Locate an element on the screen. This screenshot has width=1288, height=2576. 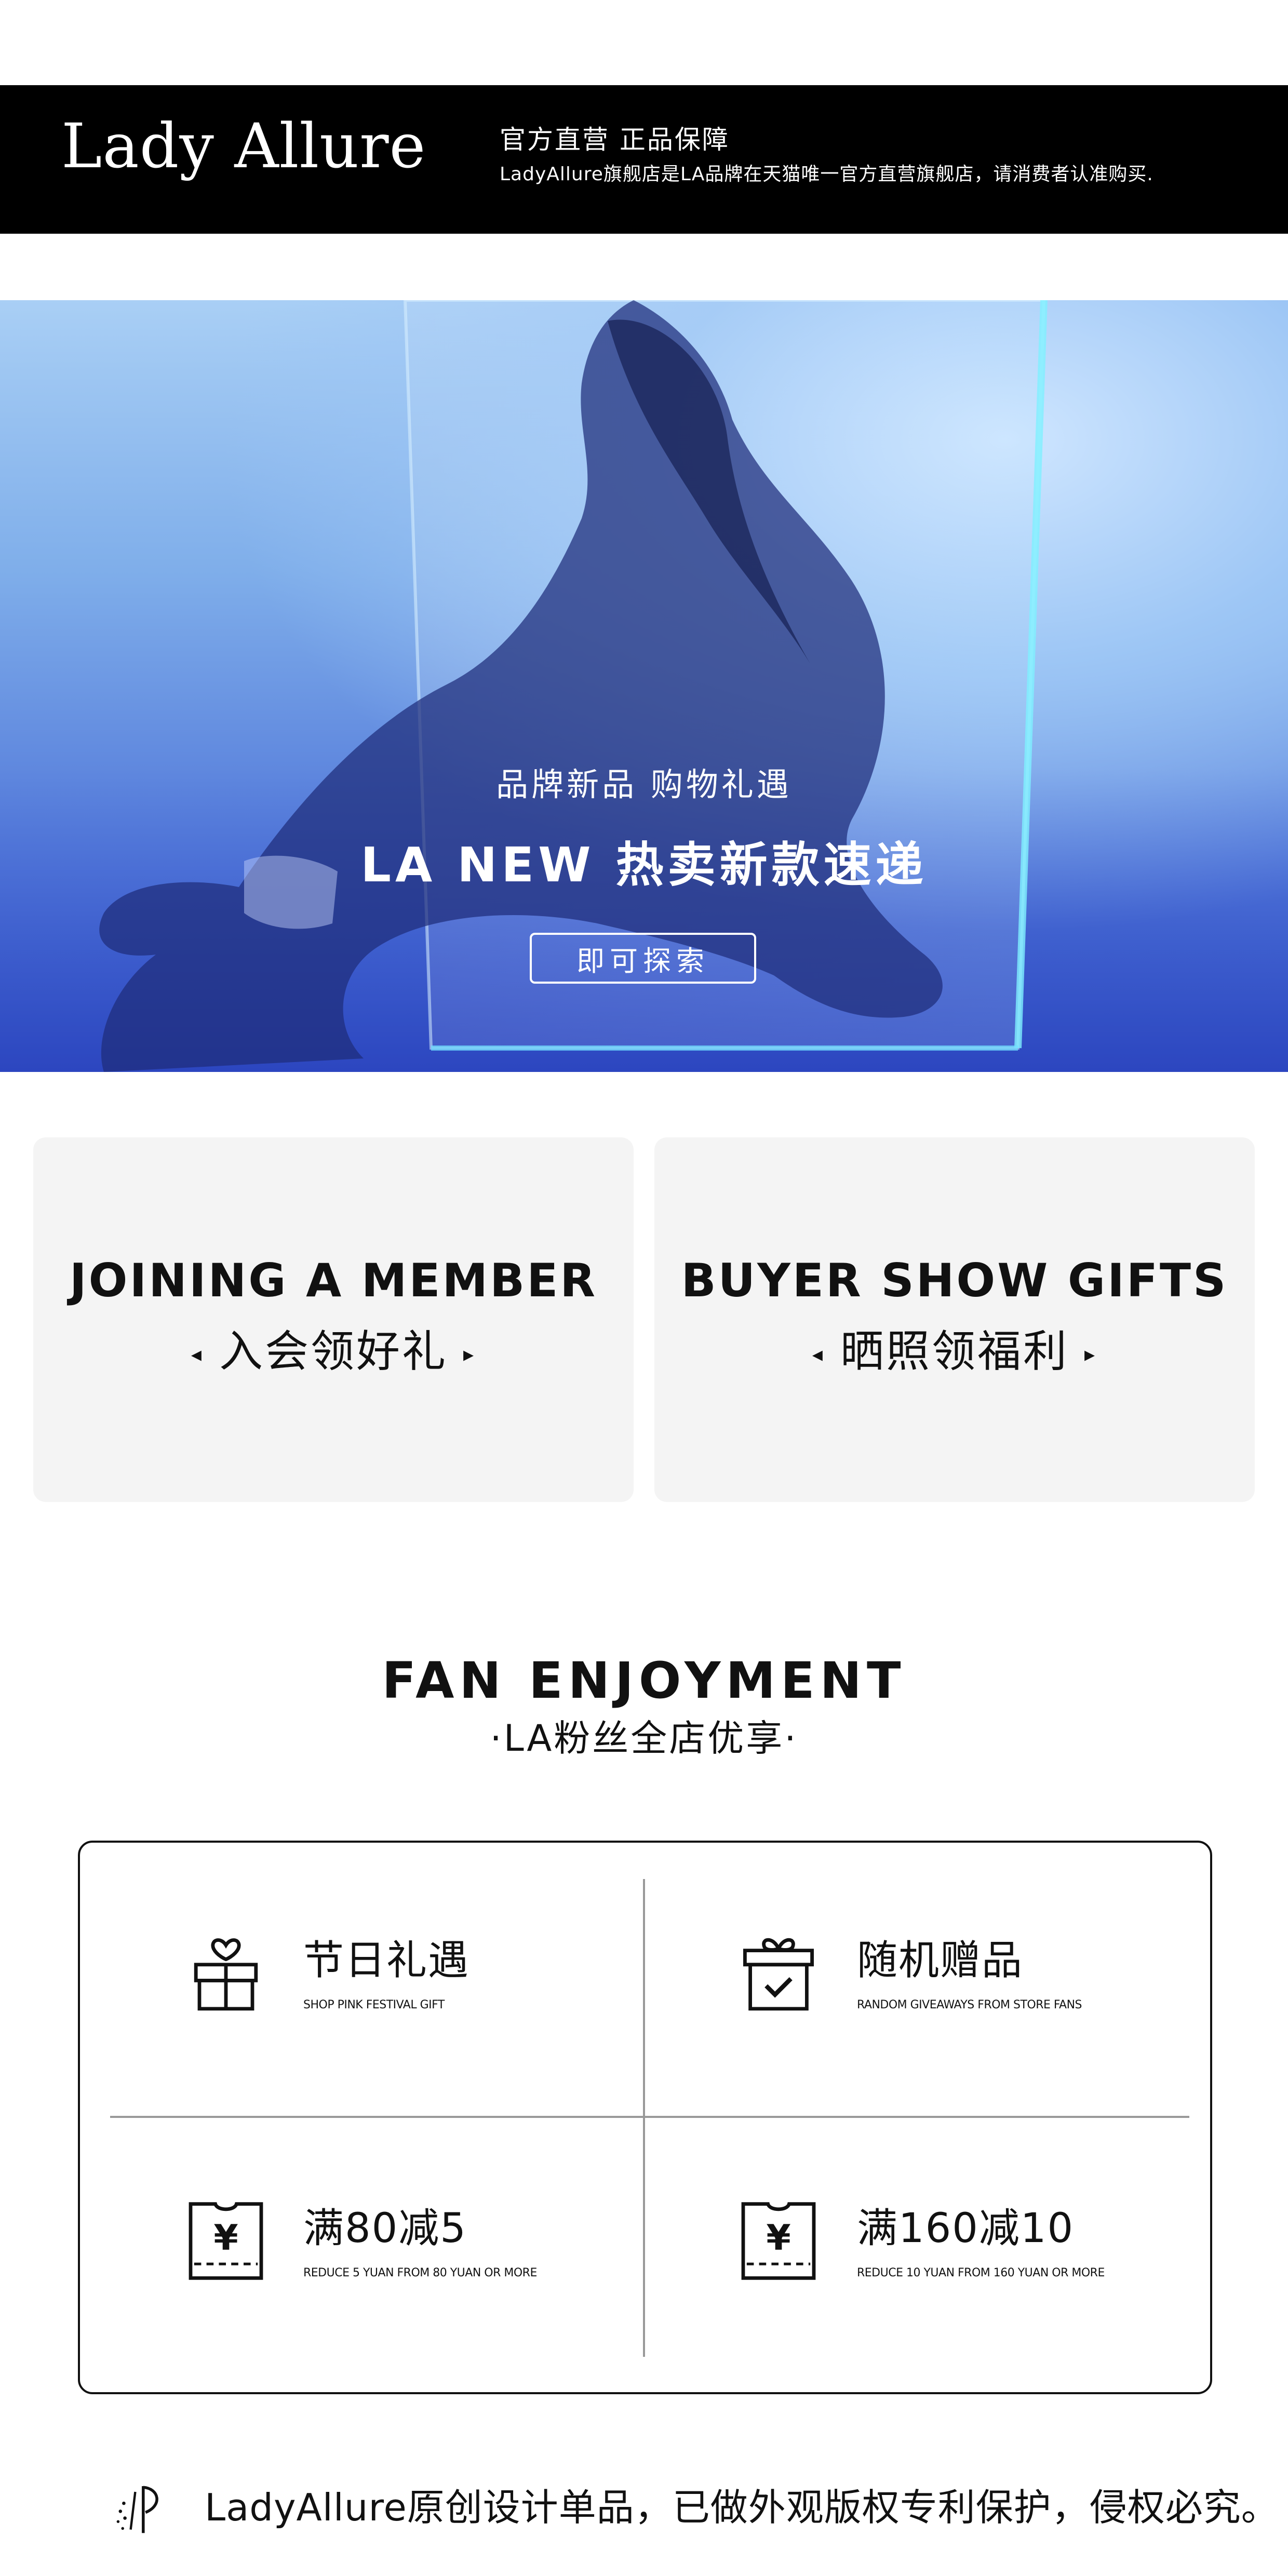
panel-divider-horizontal is located at coordinates (649, 2117).